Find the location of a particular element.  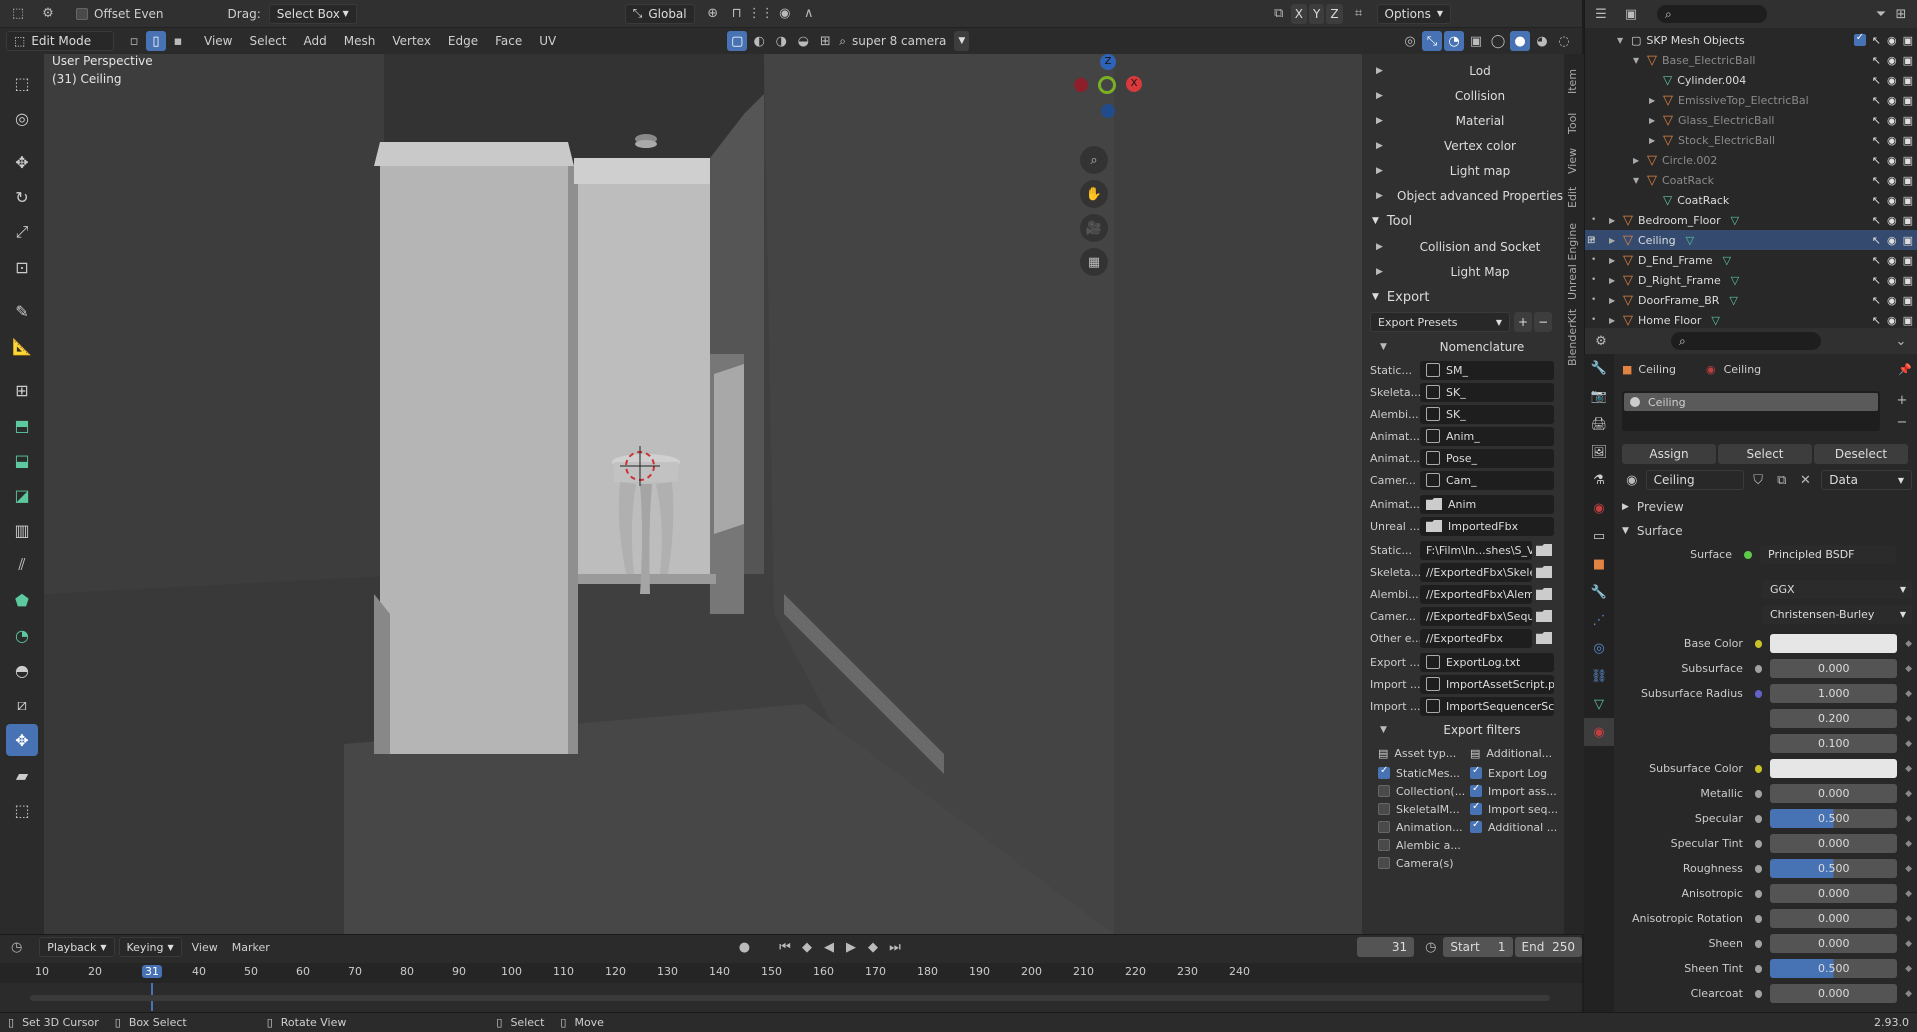

np-field-input: ImportAssetScript.py is located at coordinates (1487, 684).